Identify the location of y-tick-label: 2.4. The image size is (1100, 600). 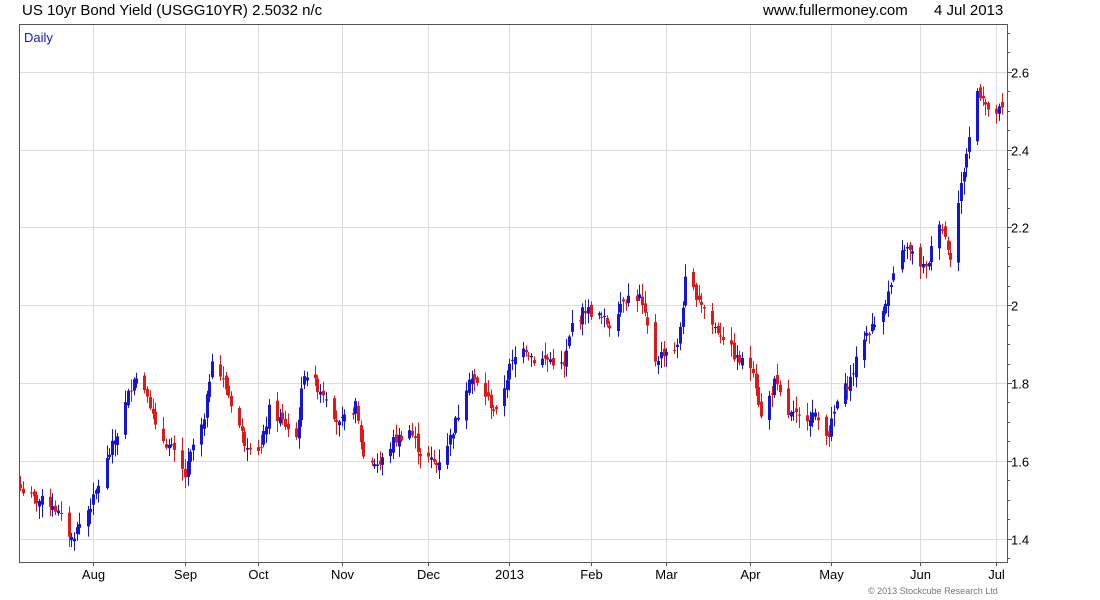
(1020, 151).